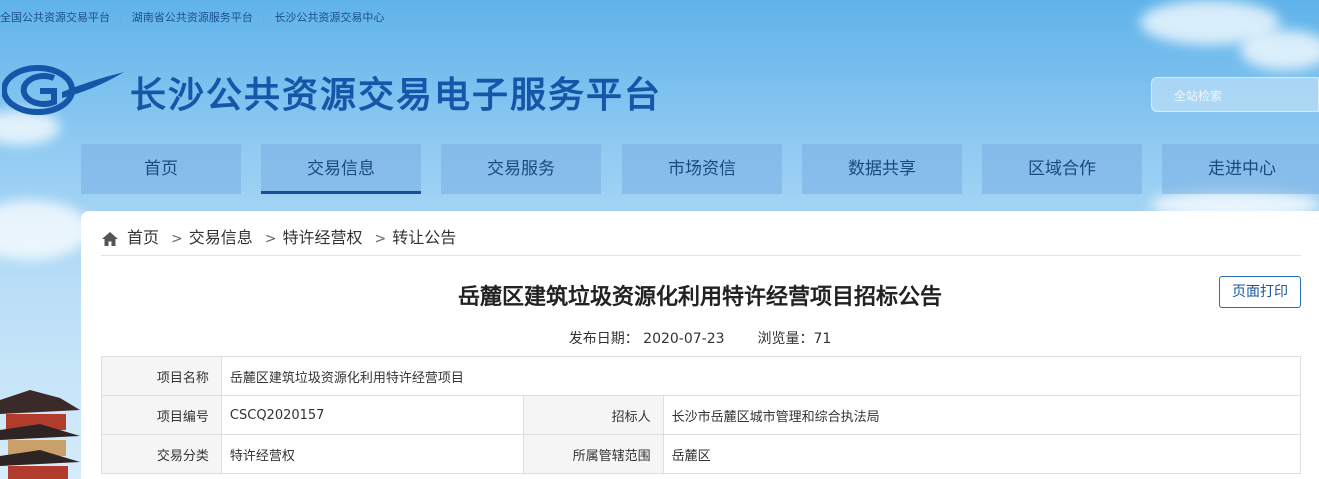 Image resolution: width=1319 pixels, height=479 pixels. What do you see at coordinates (593, 415) in the screenshot?
I see `tenderer-label: 招标人` at bounding box center [593, 415].